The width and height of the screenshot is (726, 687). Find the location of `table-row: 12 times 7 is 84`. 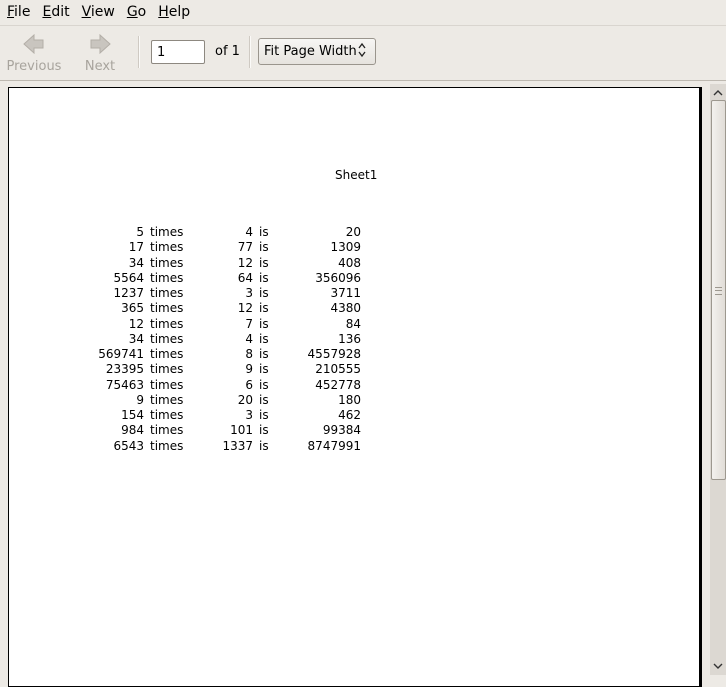

table-row: 12 times 7 is 84 is located at coordinates (209, 324).